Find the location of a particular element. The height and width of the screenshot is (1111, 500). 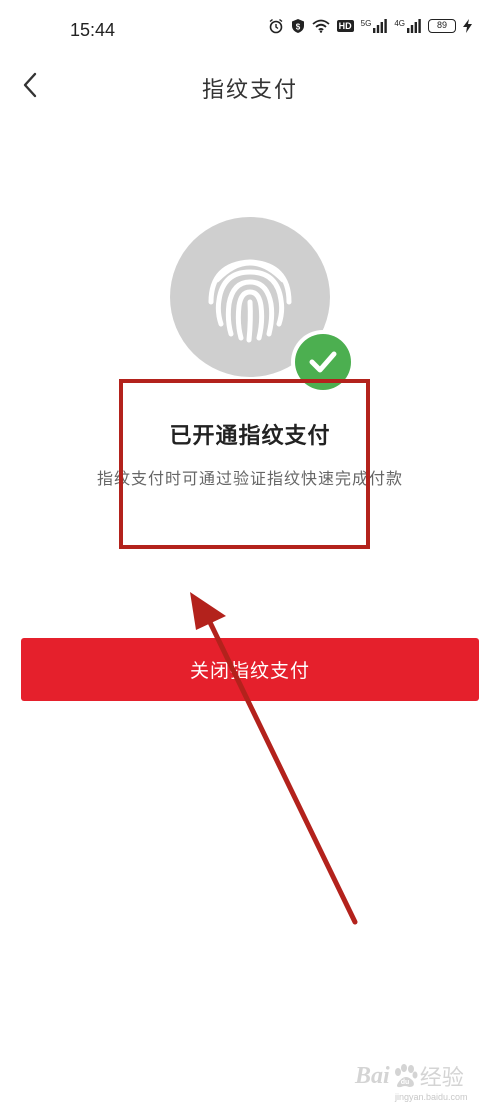

status-bar: 15:44 $ HD 5G 4G 89 is located at coordinates (250, 30).